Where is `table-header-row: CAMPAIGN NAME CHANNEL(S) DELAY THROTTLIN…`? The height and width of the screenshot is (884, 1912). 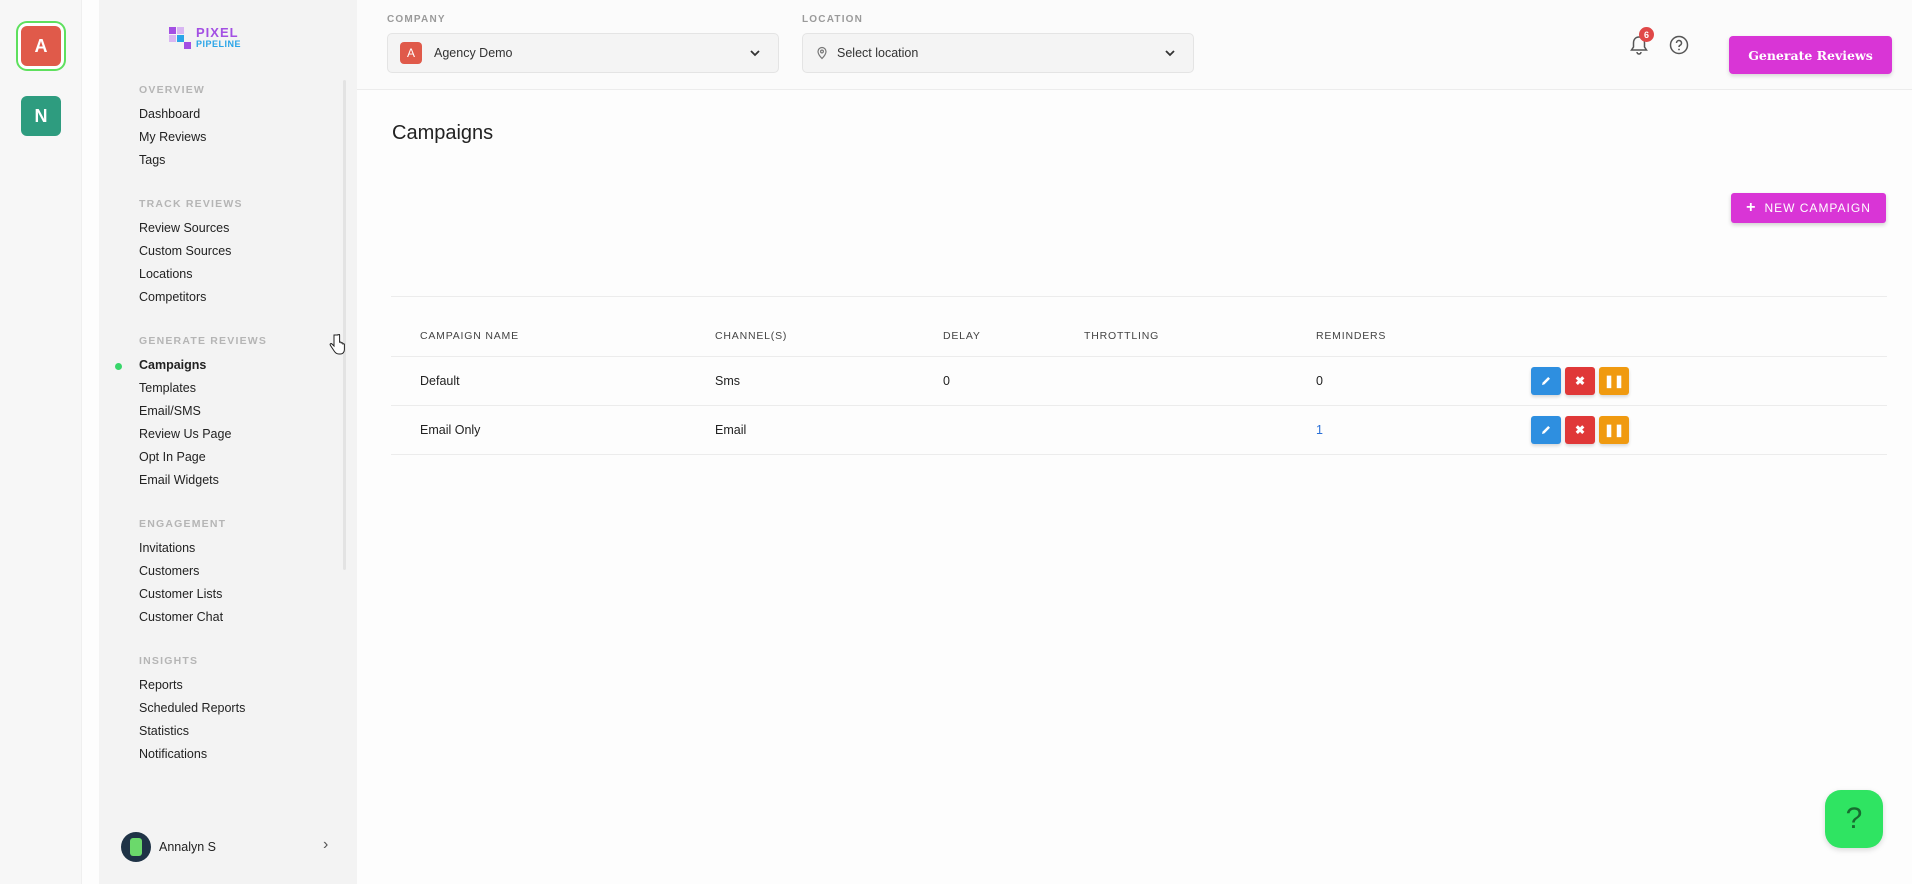 table-header-row: CAMPAIGN NAME CHANNEL(S) DELAY THROTTLIN… is located at coordinates (1139, 336).